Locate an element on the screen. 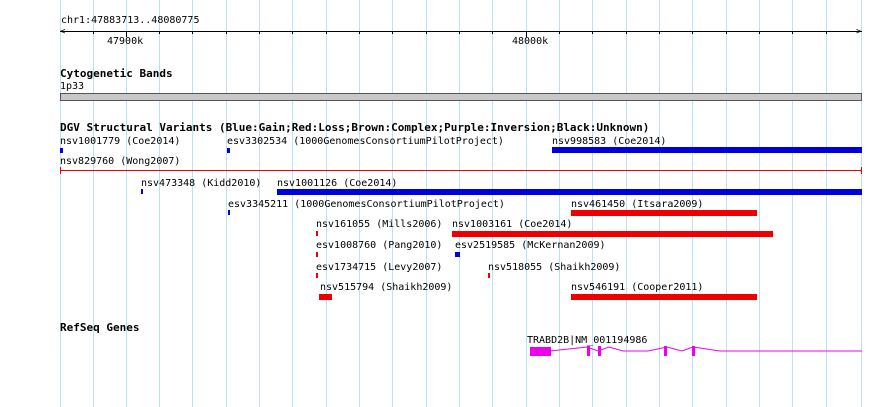 The image size is (890, 407). variant-label: nsv473348 (Kidd2010) is located at coordinates (201, 183).